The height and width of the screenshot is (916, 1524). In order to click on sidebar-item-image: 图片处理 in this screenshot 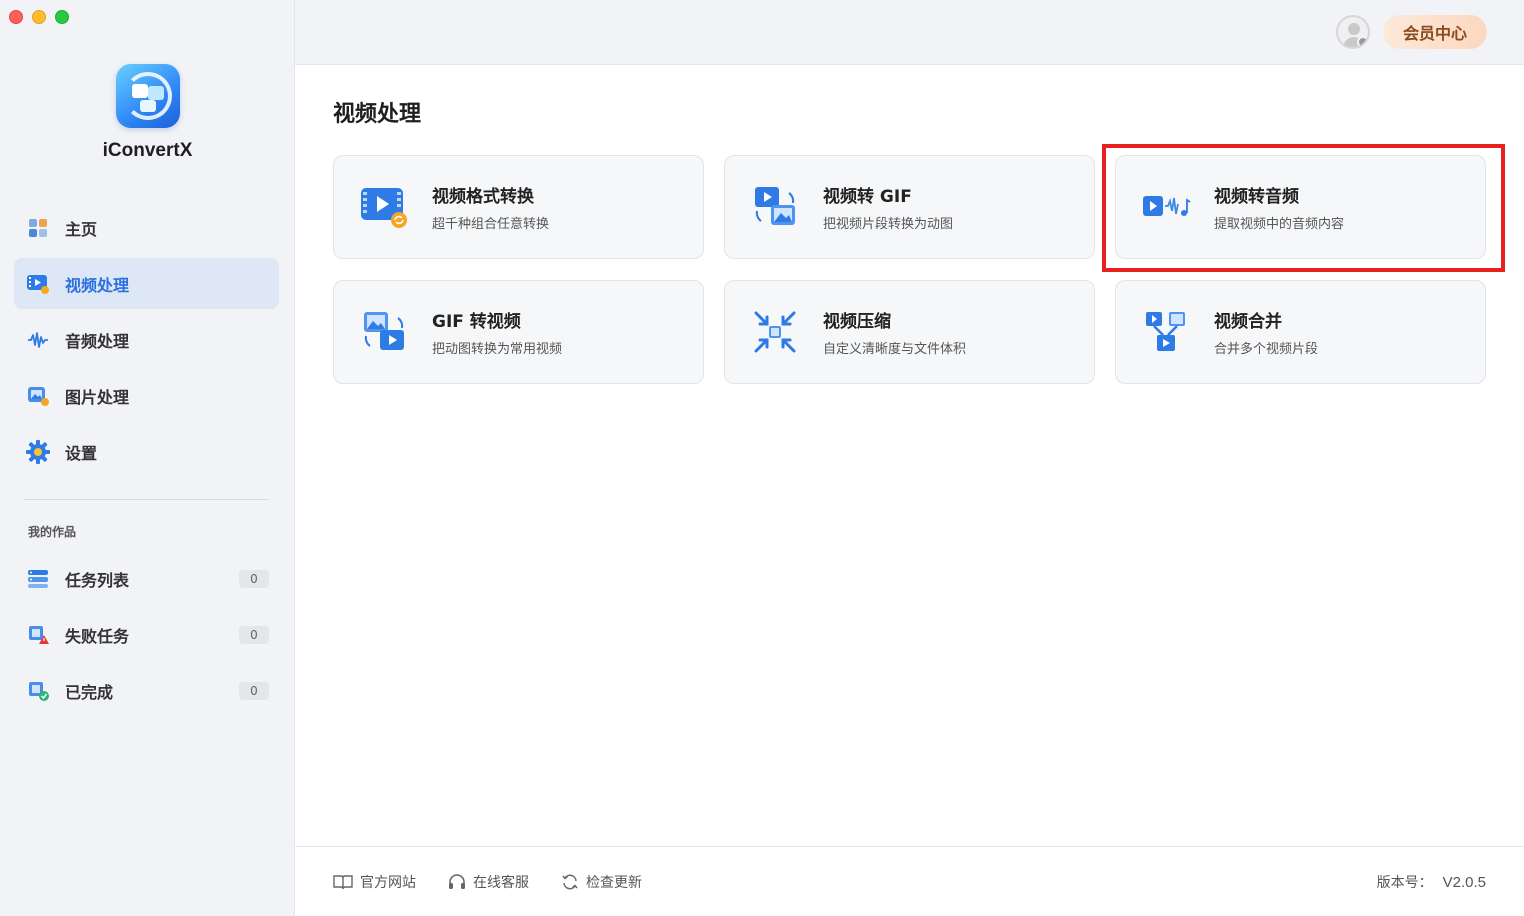, I will do `click(146, 395)`.